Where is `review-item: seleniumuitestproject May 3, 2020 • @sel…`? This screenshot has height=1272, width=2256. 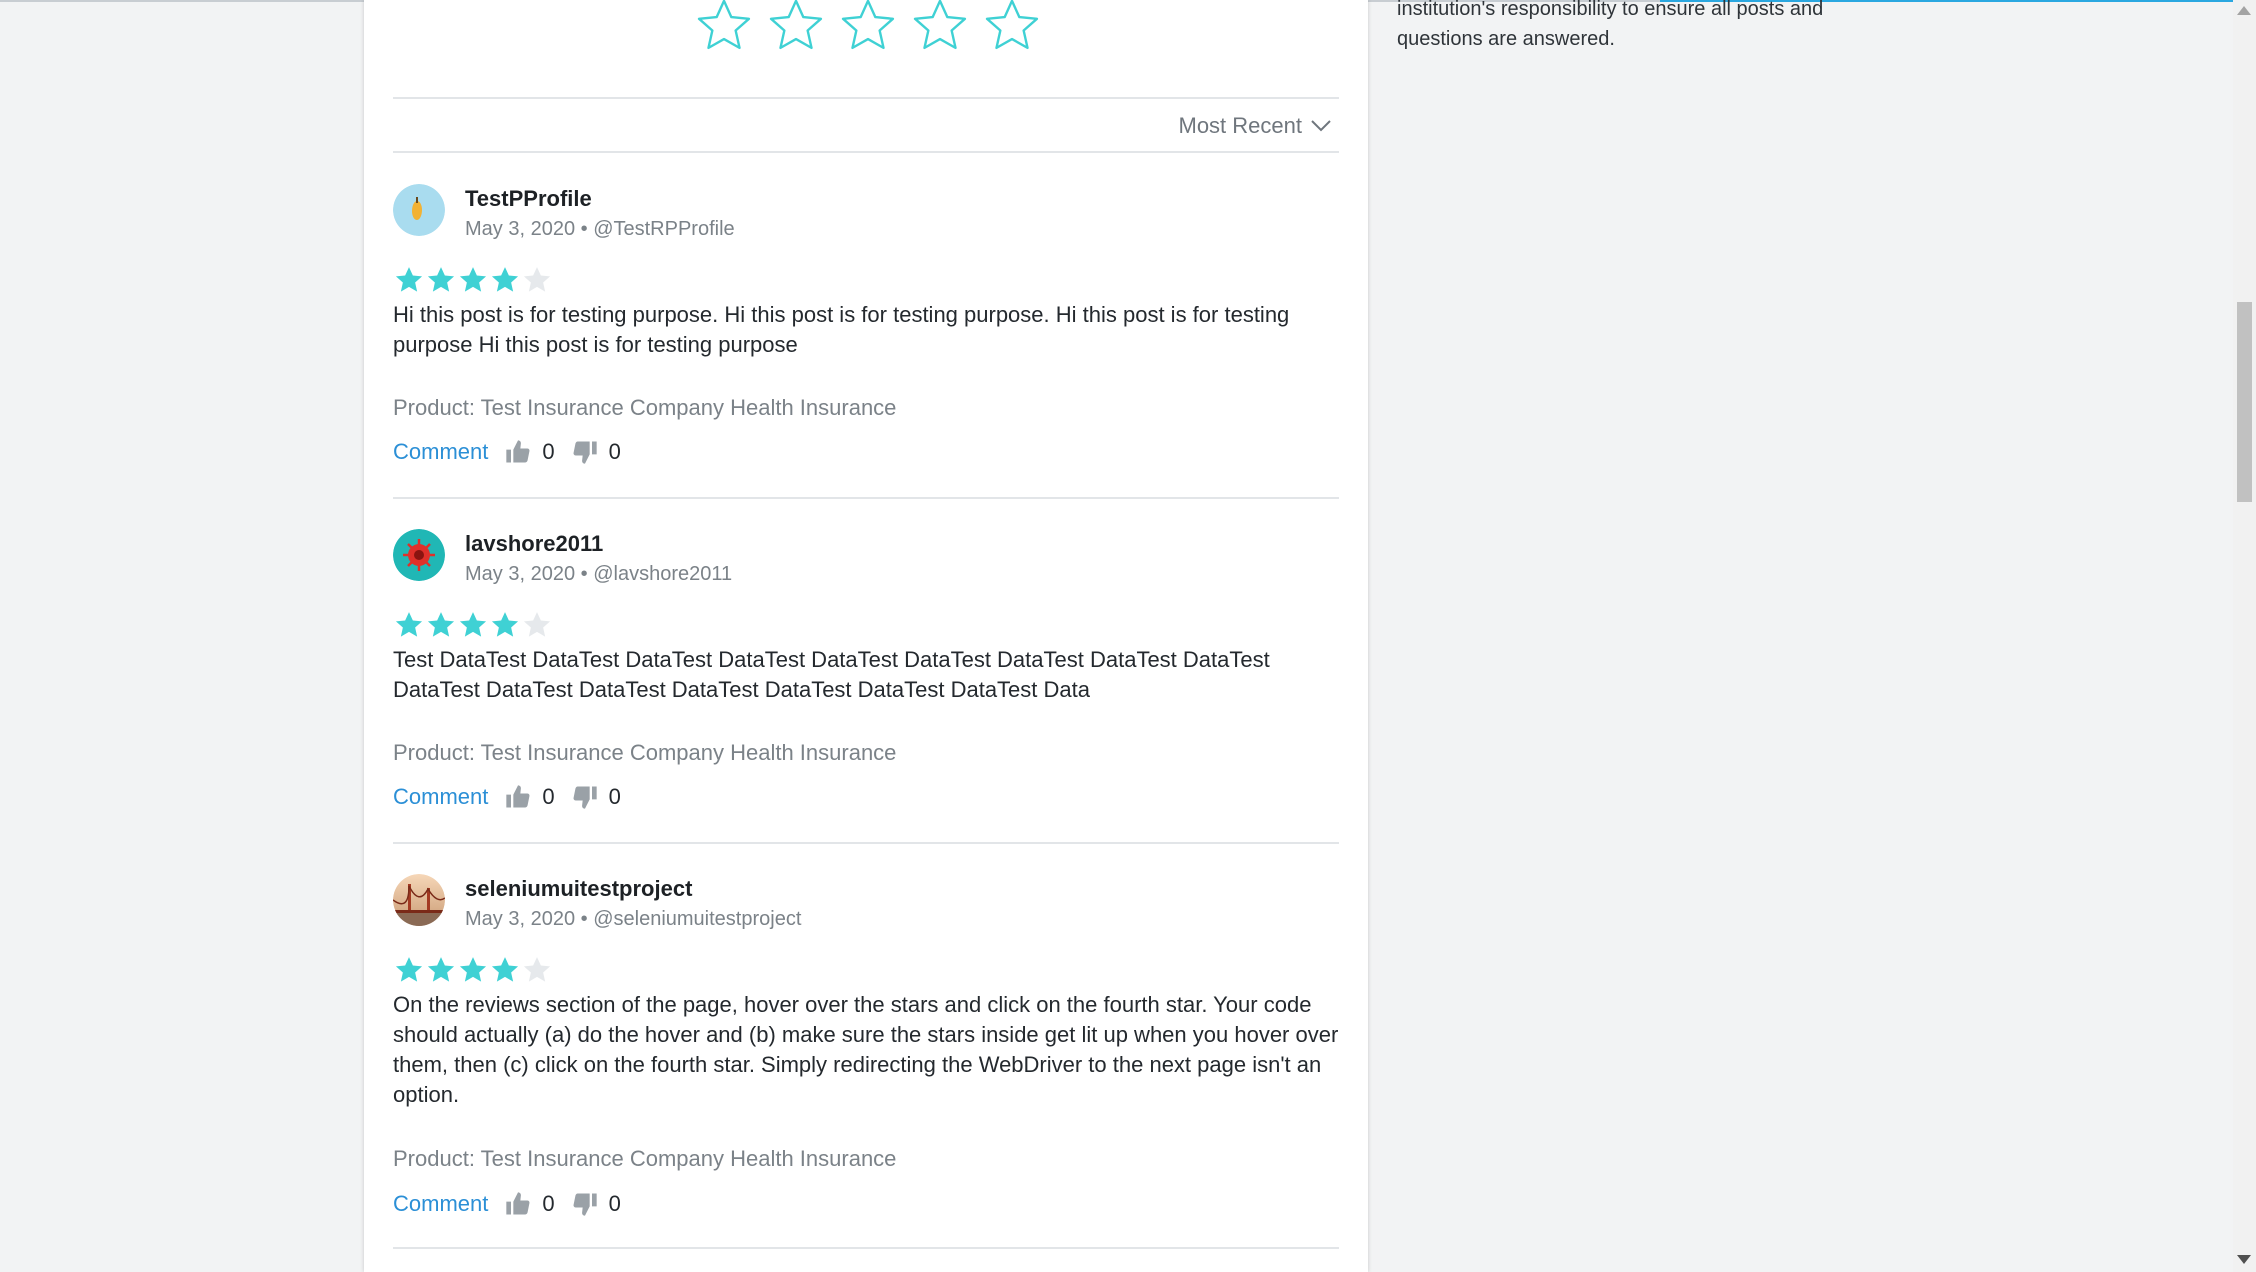
review-item: seleniumuitestproject May 3, 2020 • @sel… is located at coordinates (866, 1054).